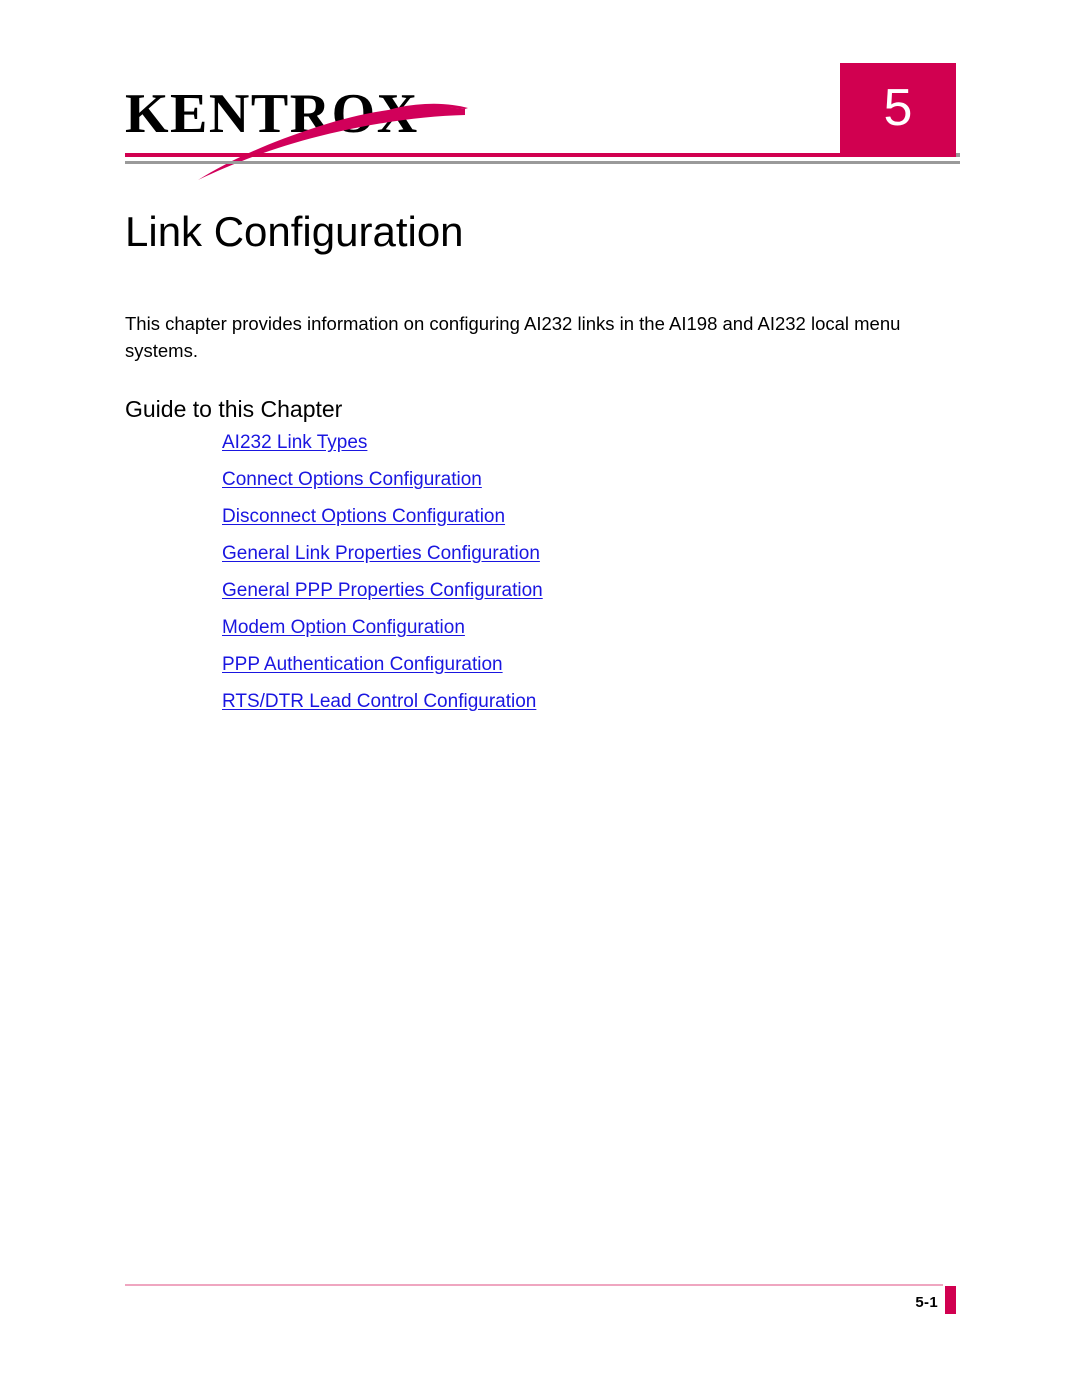 The image size is (1080, 1397). What do you see at coordinates (572, 670) in the screenshot?
I see `list-item: PPP Authentication Configuration` at bounding box center [572, 670].